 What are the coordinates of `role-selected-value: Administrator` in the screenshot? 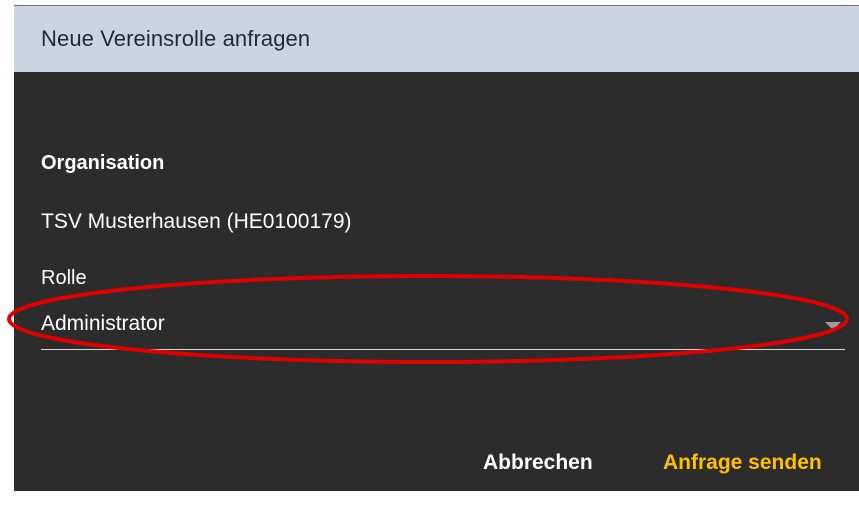 It's located at (103, 323).